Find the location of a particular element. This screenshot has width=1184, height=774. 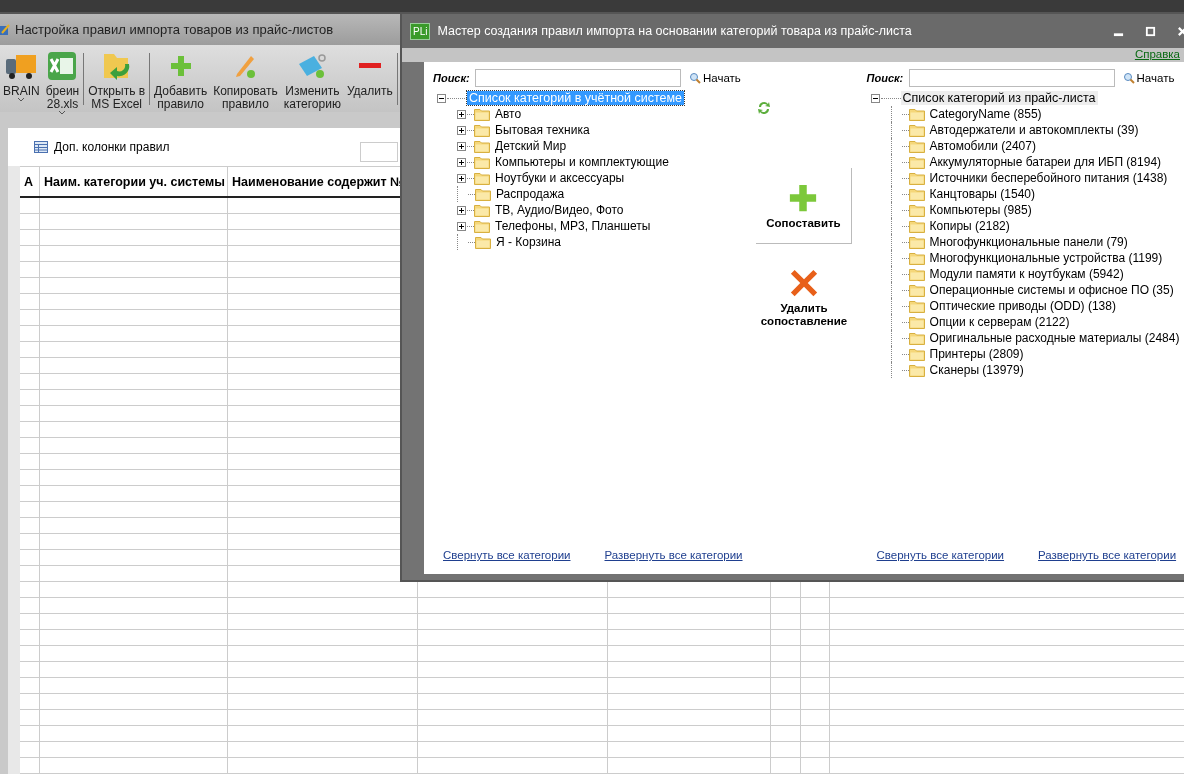

toolbar-button: бреин 28.xls is located at coordinates (62, 82).